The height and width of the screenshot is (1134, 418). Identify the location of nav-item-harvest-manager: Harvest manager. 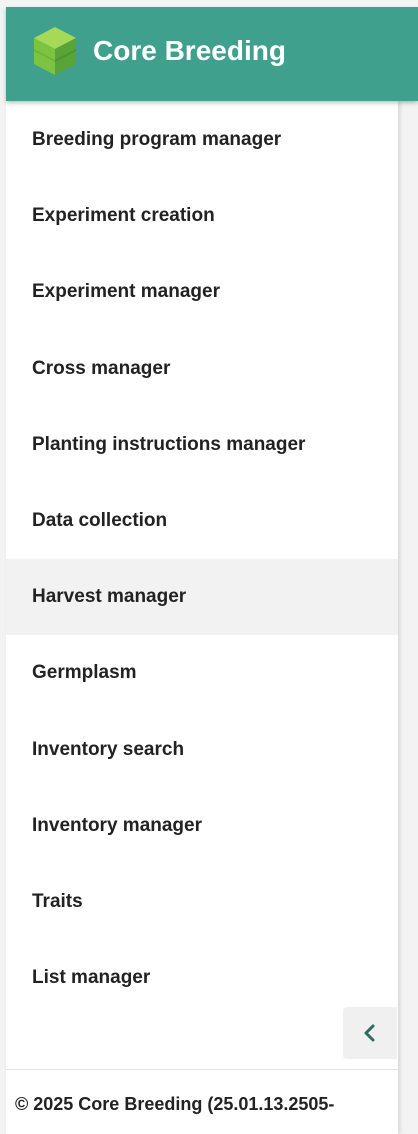
(202, 597).